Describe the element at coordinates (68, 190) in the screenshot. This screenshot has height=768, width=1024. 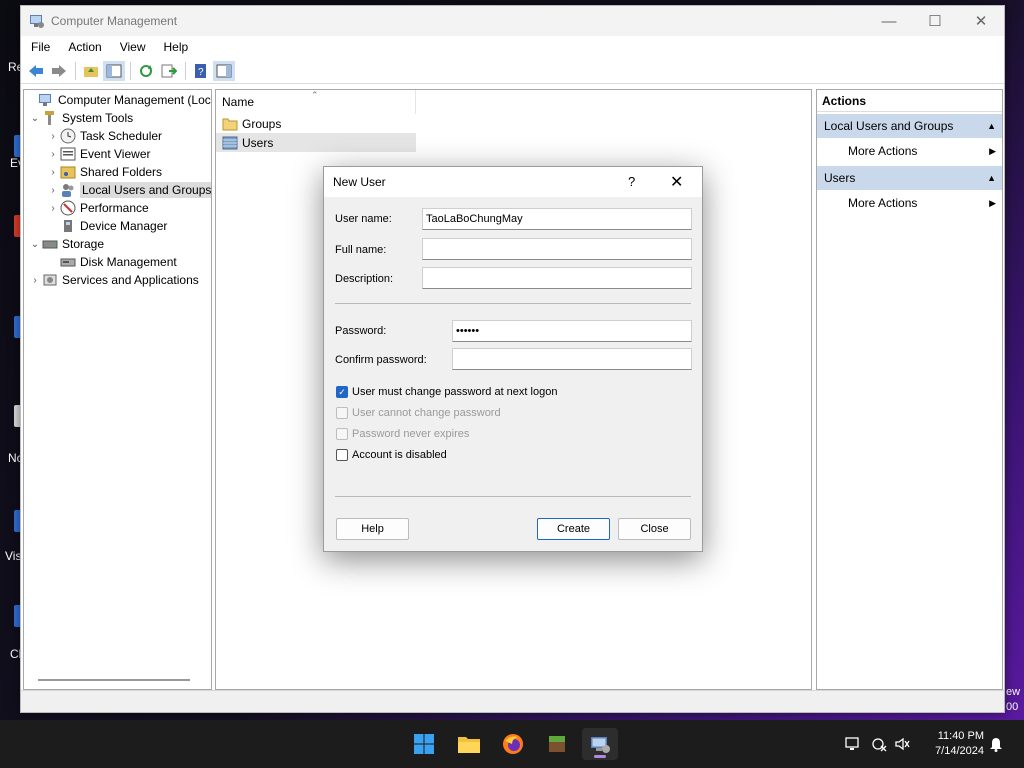
I see `users-icon` at that location.